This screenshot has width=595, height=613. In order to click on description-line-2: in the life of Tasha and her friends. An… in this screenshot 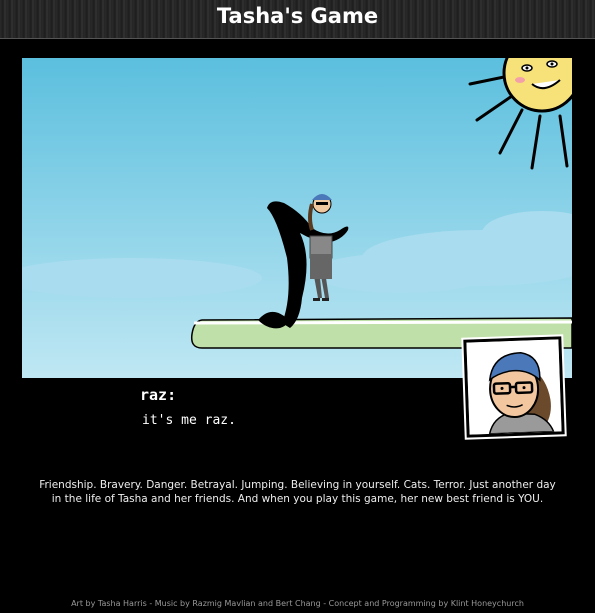, I will do `click(297, 499)`.